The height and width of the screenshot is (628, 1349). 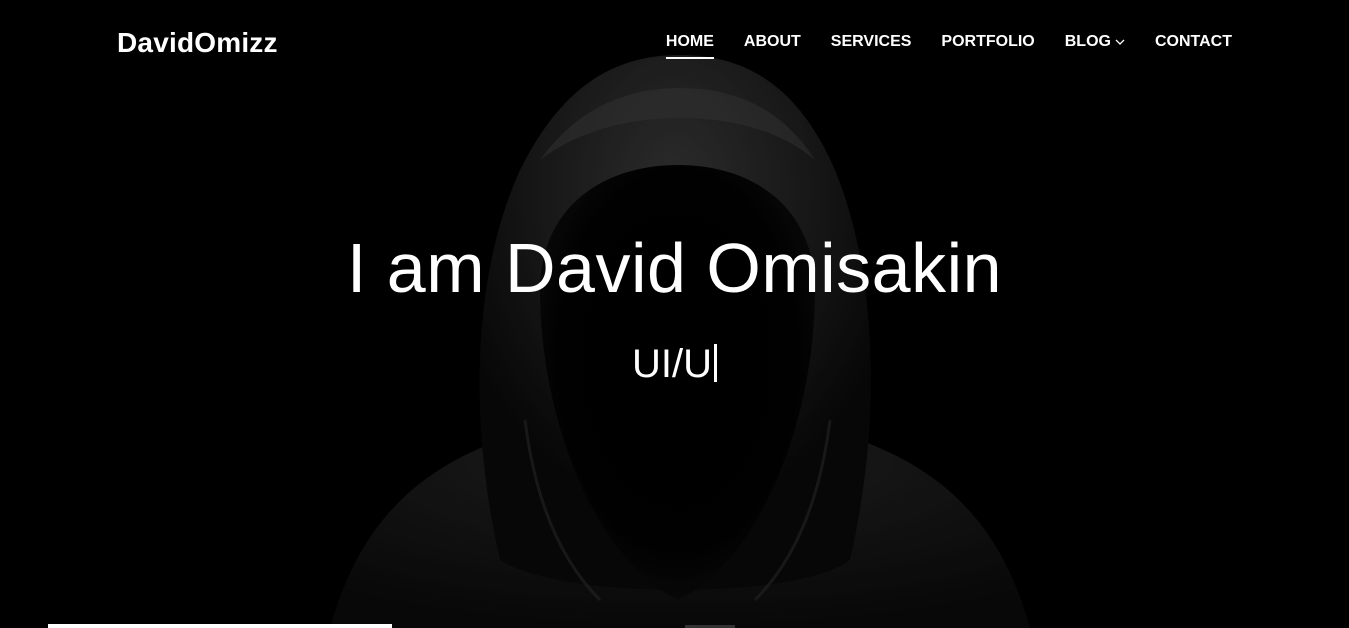 I want to click on chevron-down-icon, so click(x=1120, y=42).